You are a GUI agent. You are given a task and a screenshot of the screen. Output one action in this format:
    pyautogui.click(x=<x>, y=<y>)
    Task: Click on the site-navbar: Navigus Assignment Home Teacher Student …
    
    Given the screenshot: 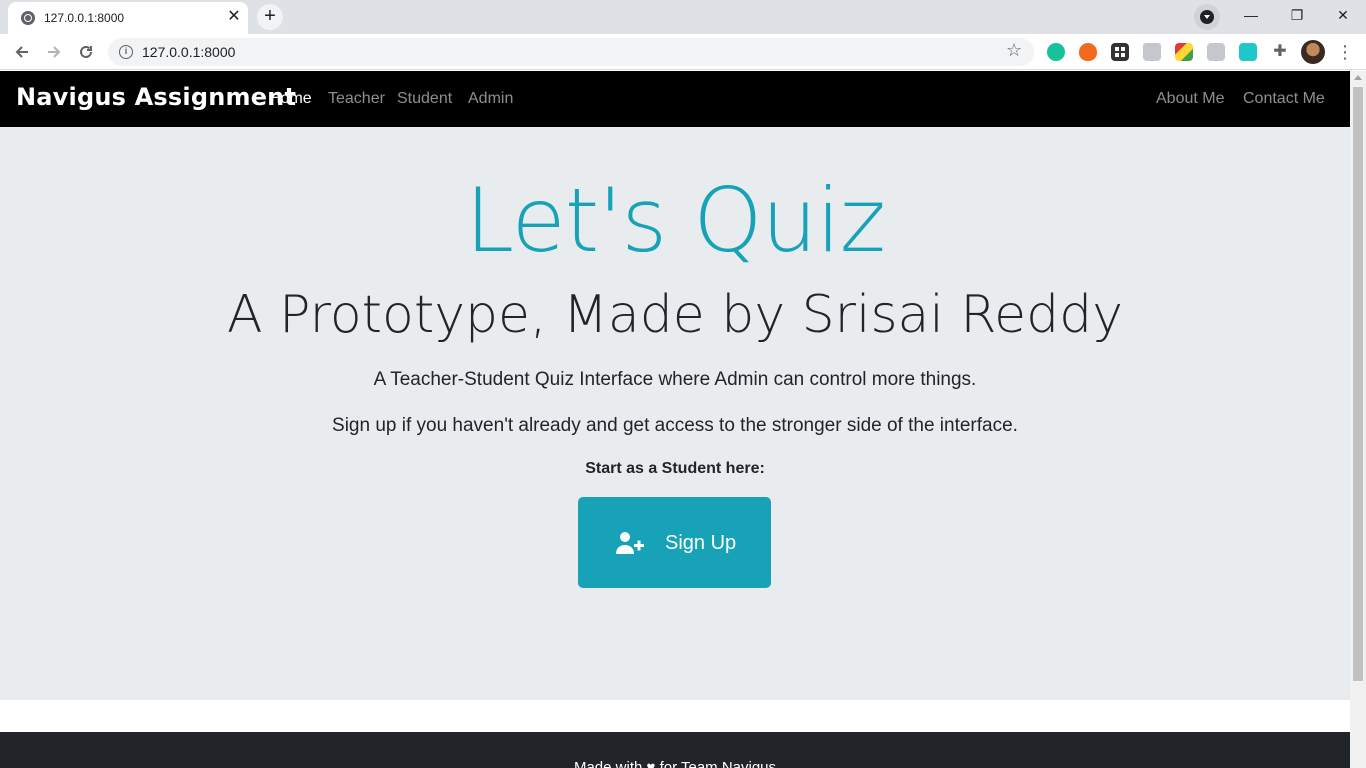 What is the action you would take?
    pyautogui.click(x=675, y=99)
    